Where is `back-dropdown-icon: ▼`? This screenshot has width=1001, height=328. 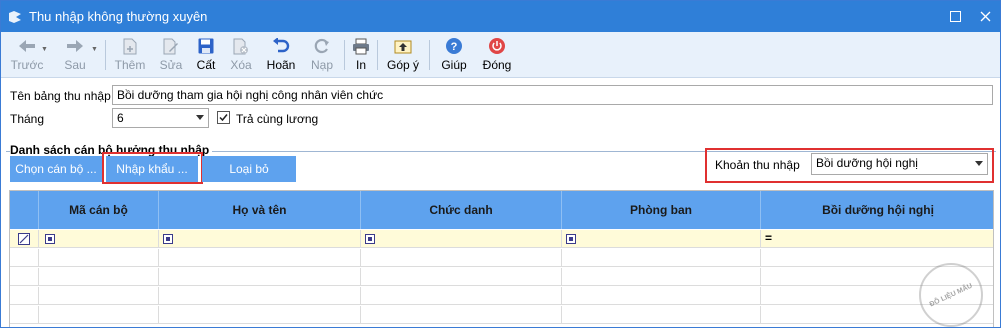 back-dropdown-icon: ▼ is located at coordinates (44, 49).